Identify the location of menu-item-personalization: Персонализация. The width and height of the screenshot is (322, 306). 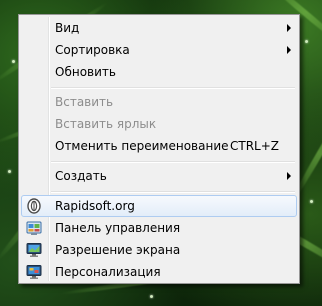
(159, 272).